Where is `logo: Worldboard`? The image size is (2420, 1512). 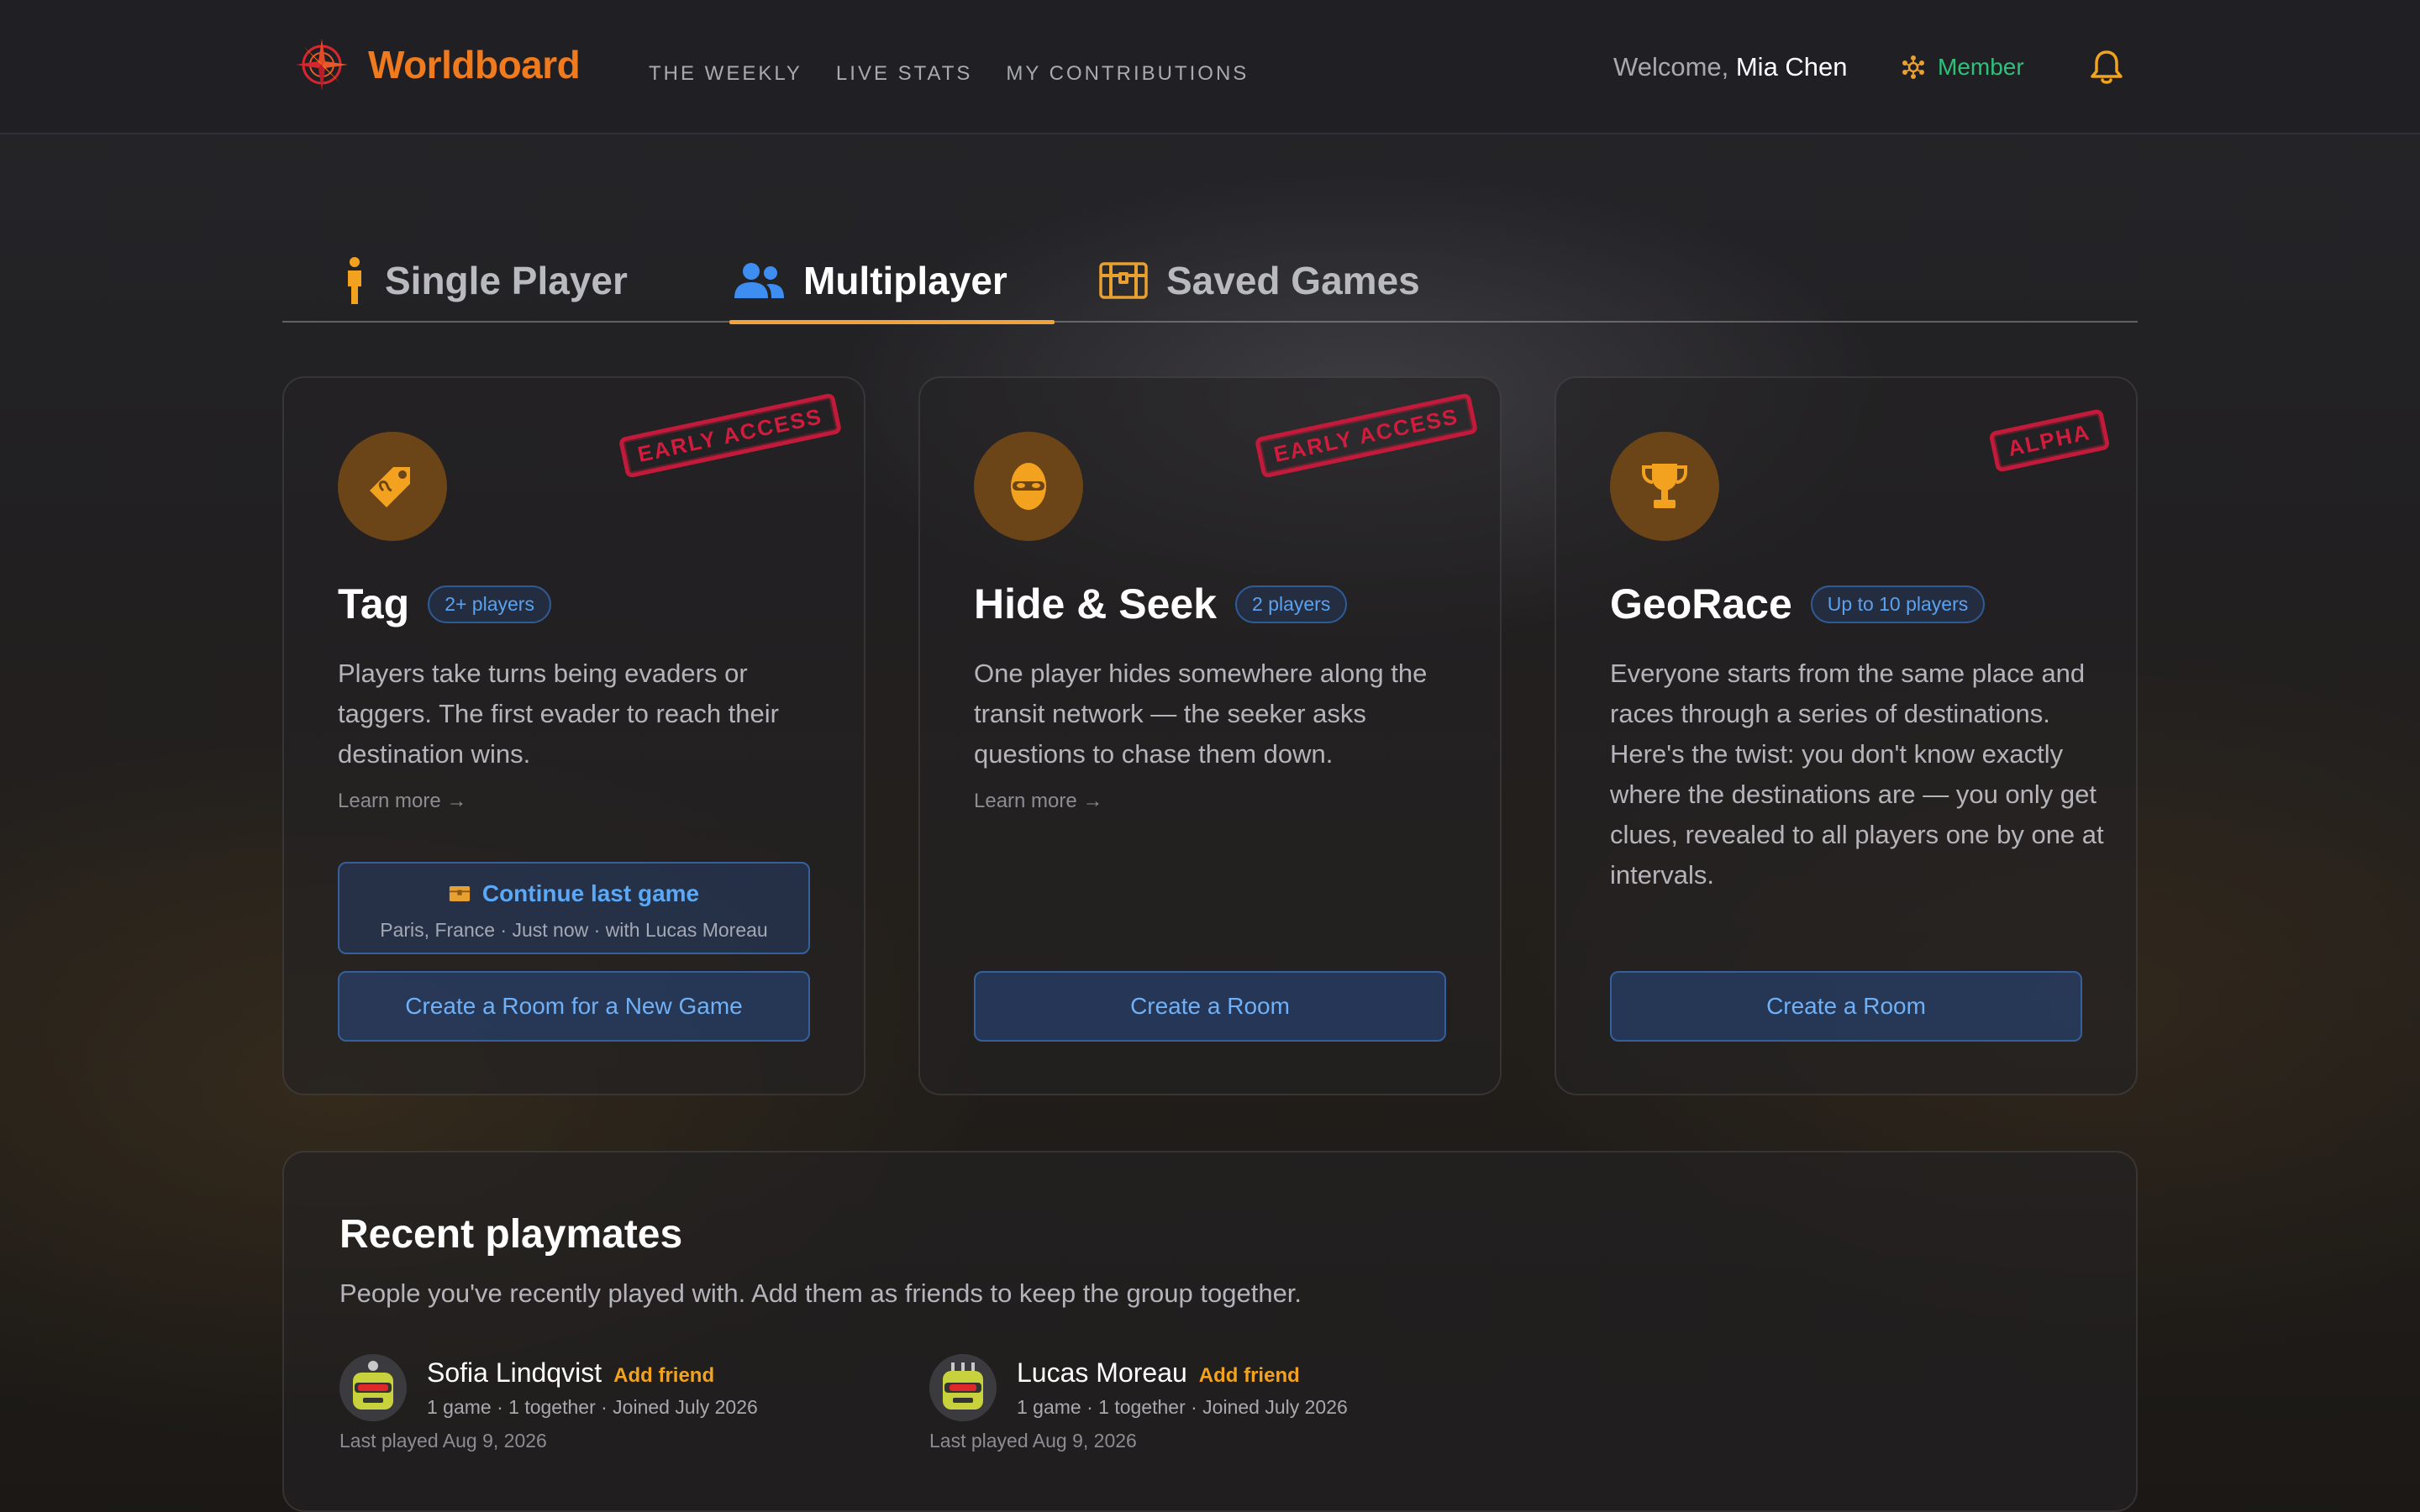 logo: Worldboard is located at coordinates (437, 64).